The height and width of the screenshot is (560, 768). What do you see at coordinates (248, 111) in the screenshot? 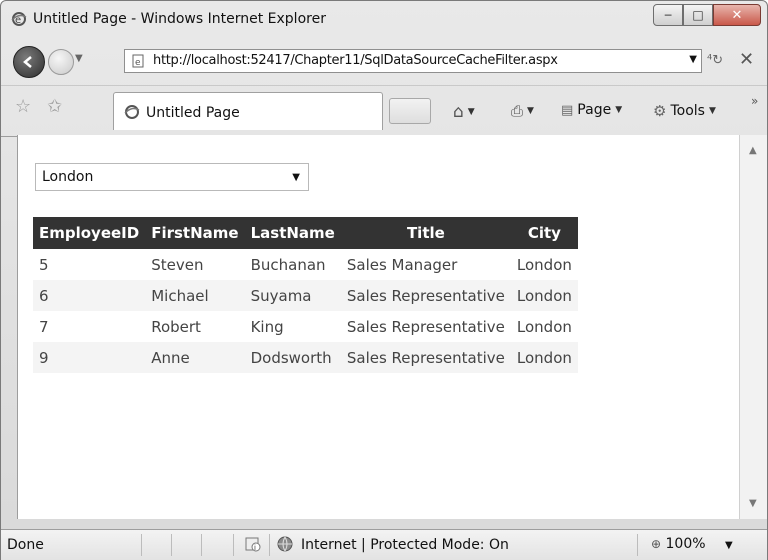
I see `tab-untitled-page: Untitled Page` at bounding box center [248, 111].